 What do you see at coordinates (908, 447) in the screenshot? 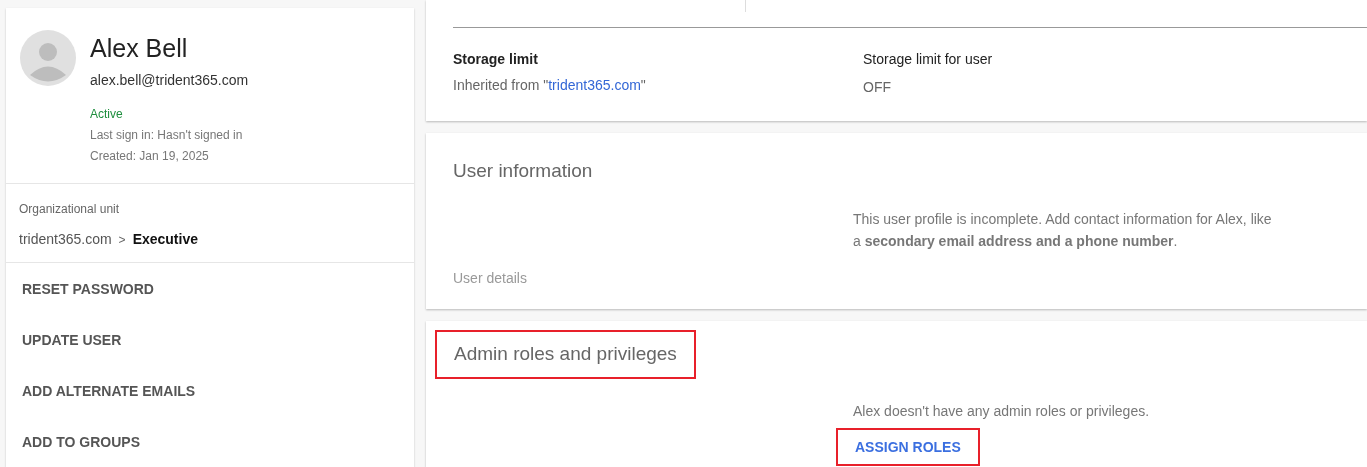
I see `assign-roles-button: ASSIGN ROLES` at bounding box center [908, 447].